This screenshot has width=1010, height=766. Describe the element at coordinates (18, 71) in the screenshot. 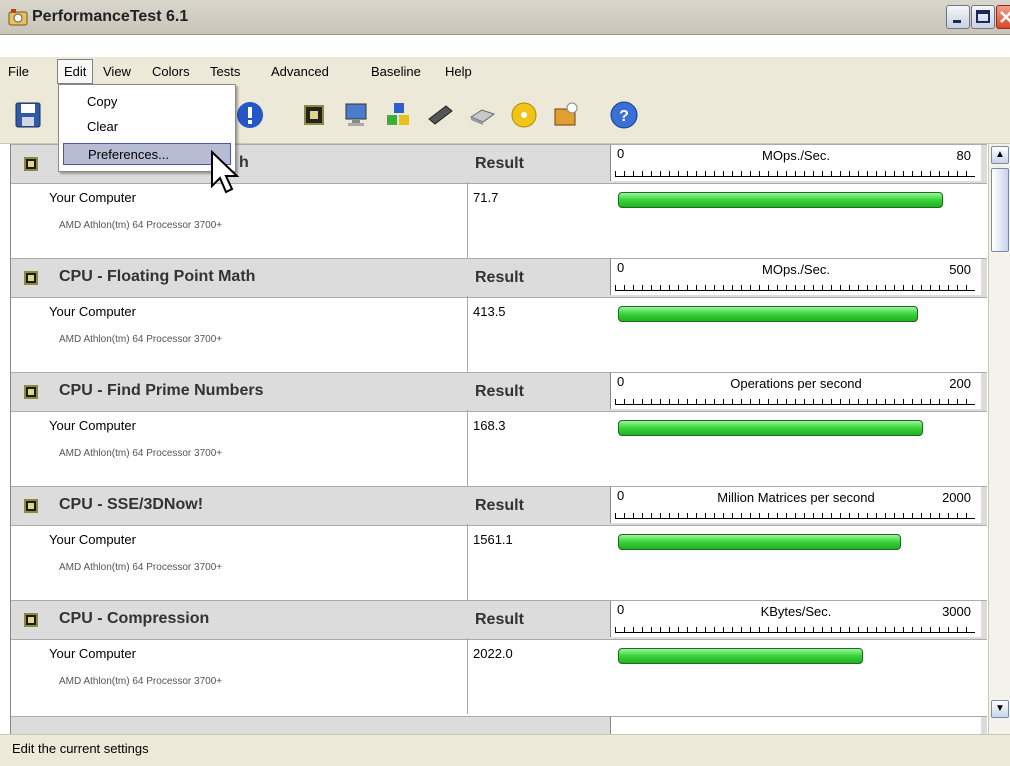

I see `menu-file: File` at that location.